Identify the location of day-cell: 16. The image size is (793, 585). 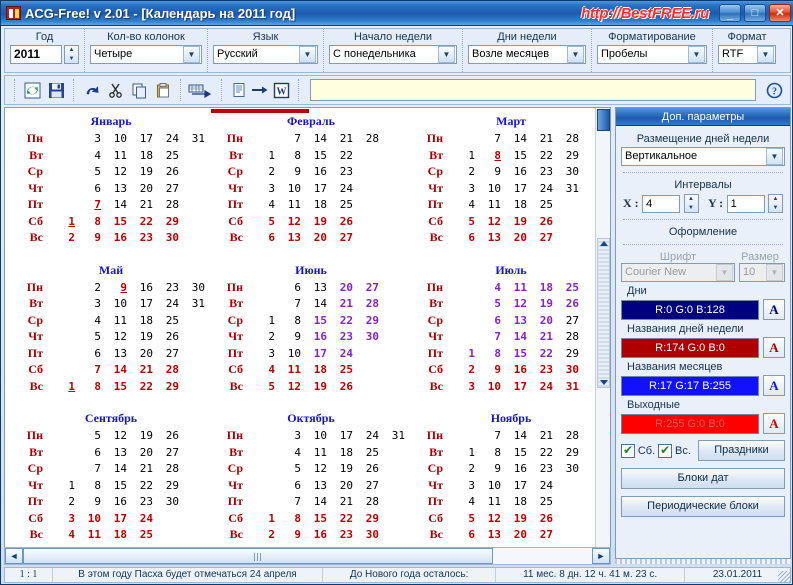
(114, 501).